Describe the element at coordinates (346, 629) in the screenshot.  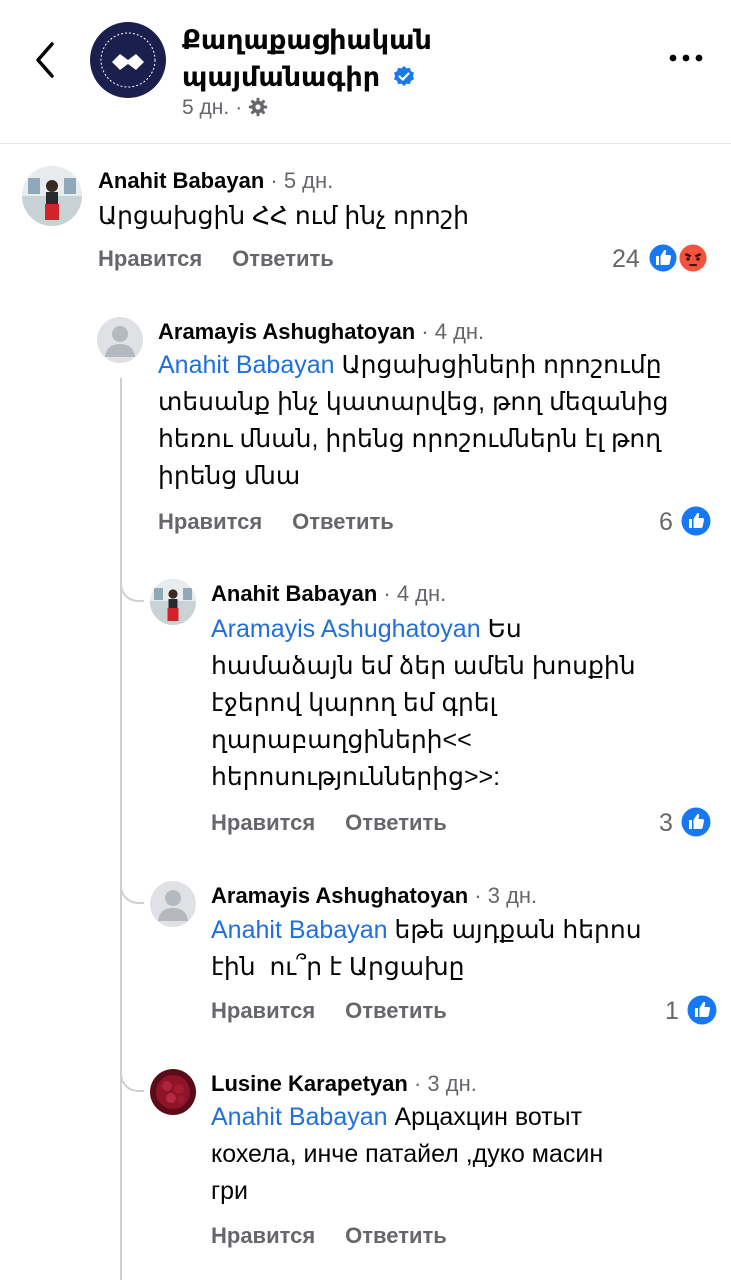
I see `mention-link: Aramayis Ashughatoyan` at that location.